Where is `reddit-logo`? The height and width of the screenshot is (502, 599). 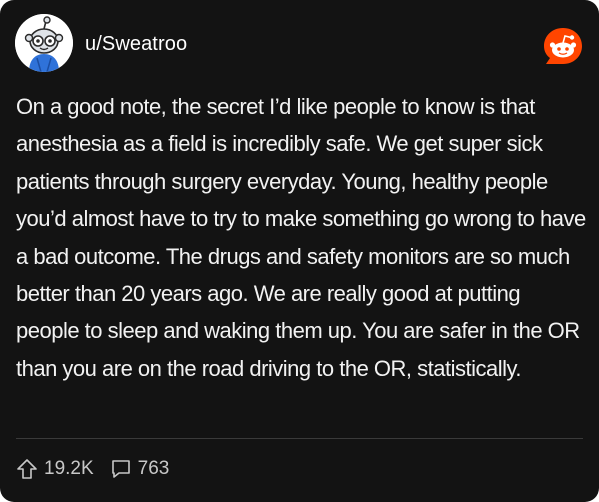 reddit-logo is located at coordinates (563, 46).